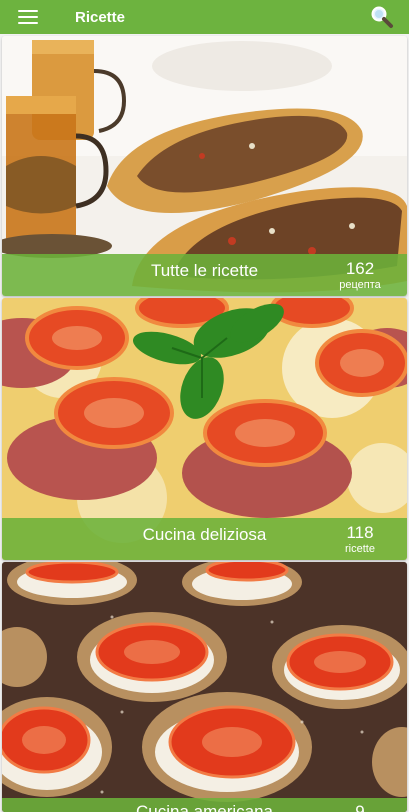 The width and height of the screenshot is (409, 812). I want to click on category-caption: Tutte le ricette 162 рецепта, so click(204, 275).